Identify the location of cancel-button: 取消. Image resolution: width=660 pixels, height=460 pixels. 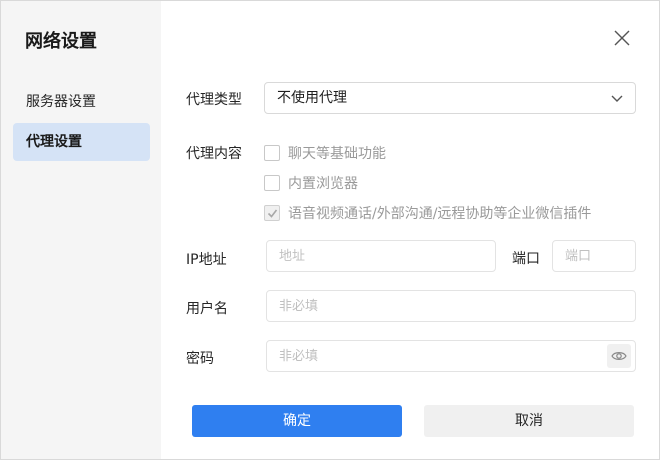
(529, 421).